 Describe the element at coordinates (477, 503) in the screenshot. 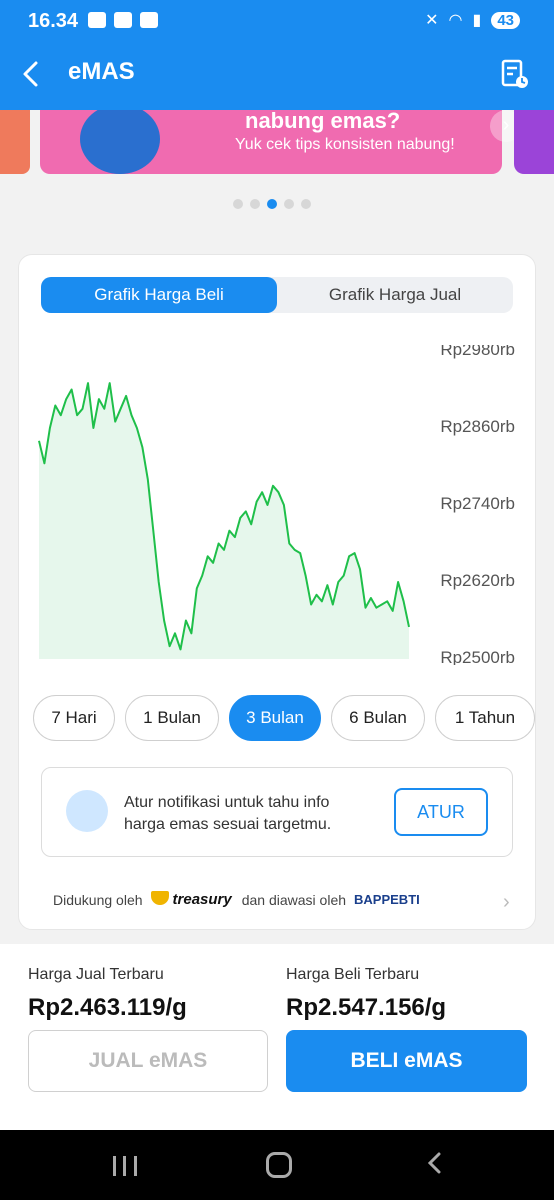

I see `y-tick-label: Rp2740rb` at that location.